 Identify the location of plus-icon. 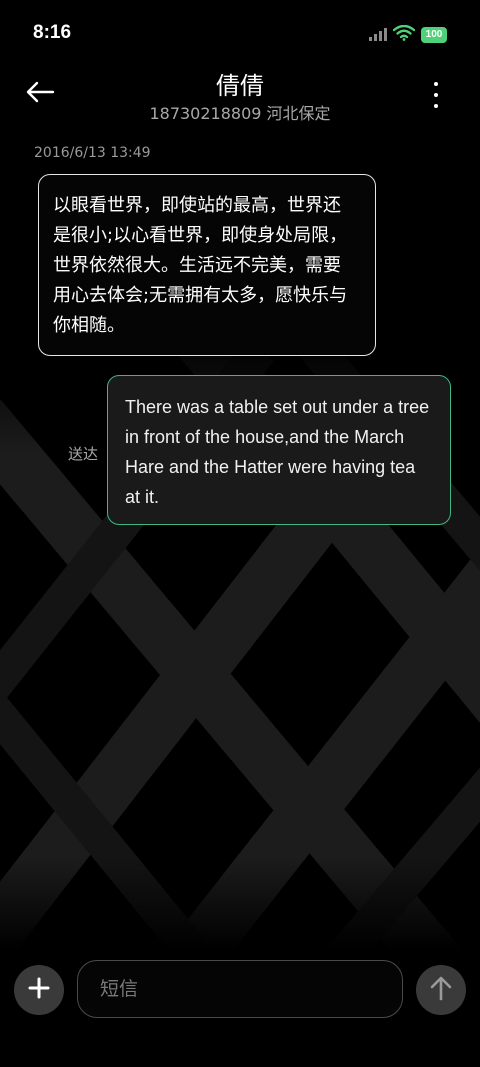
(39, 990).